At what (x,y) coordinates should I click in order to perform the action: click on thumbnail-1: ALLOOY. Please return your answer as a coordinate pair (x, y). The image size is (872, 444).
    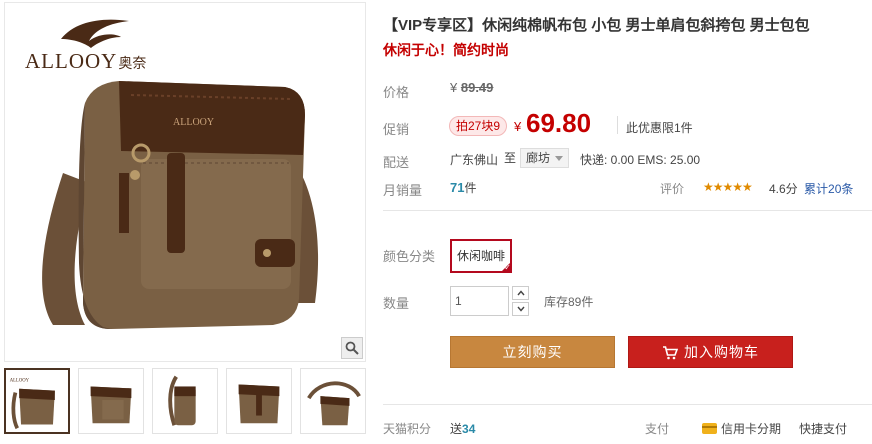
    Looking at the image, I should click on (37, 401).